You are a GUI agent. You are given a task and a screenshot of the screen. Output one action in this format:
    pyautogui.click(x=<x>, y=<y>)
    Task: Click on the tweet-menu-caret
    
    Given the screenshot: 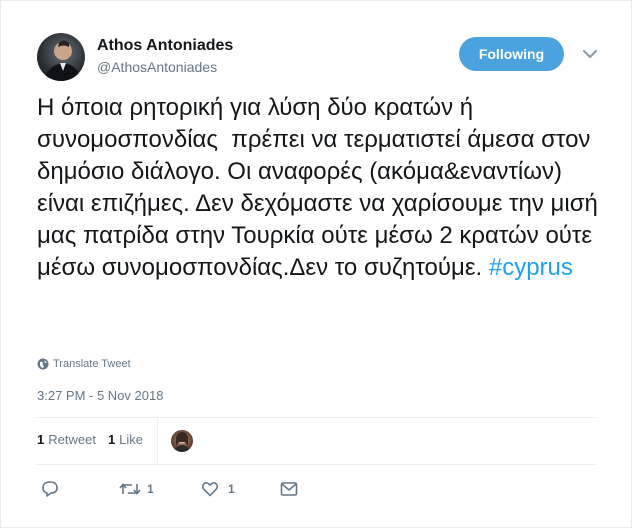 What is the action you would take?
    pyautogui.click(x=590, y=54)
    